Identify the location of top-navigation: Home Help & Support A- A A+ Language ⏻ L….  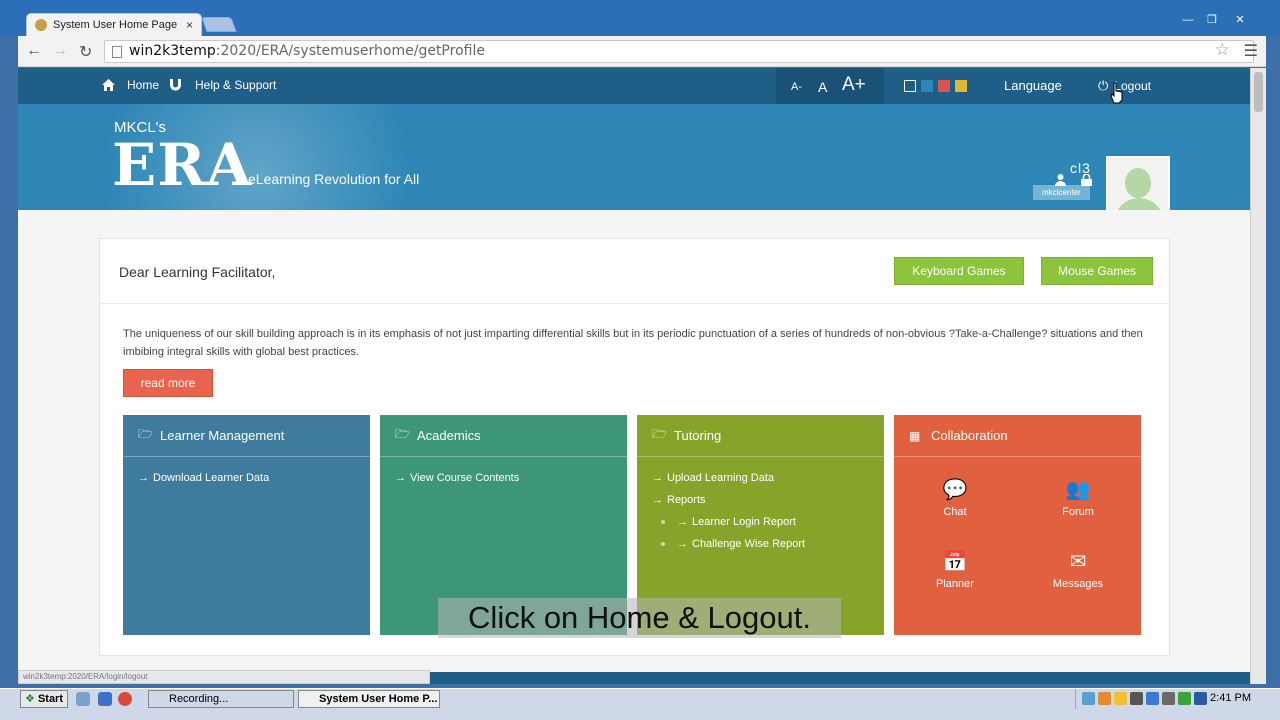
(634, 86).